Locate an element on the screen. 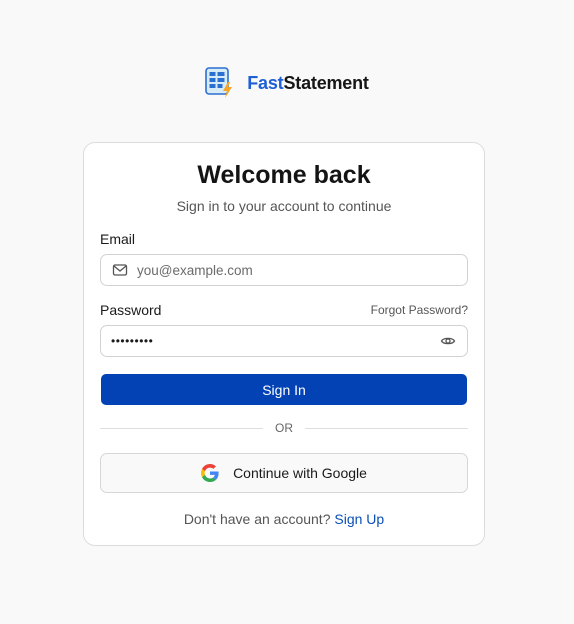 The height and width of the screenshot is (624, 574). password-input is located at coordinates (270, 341).